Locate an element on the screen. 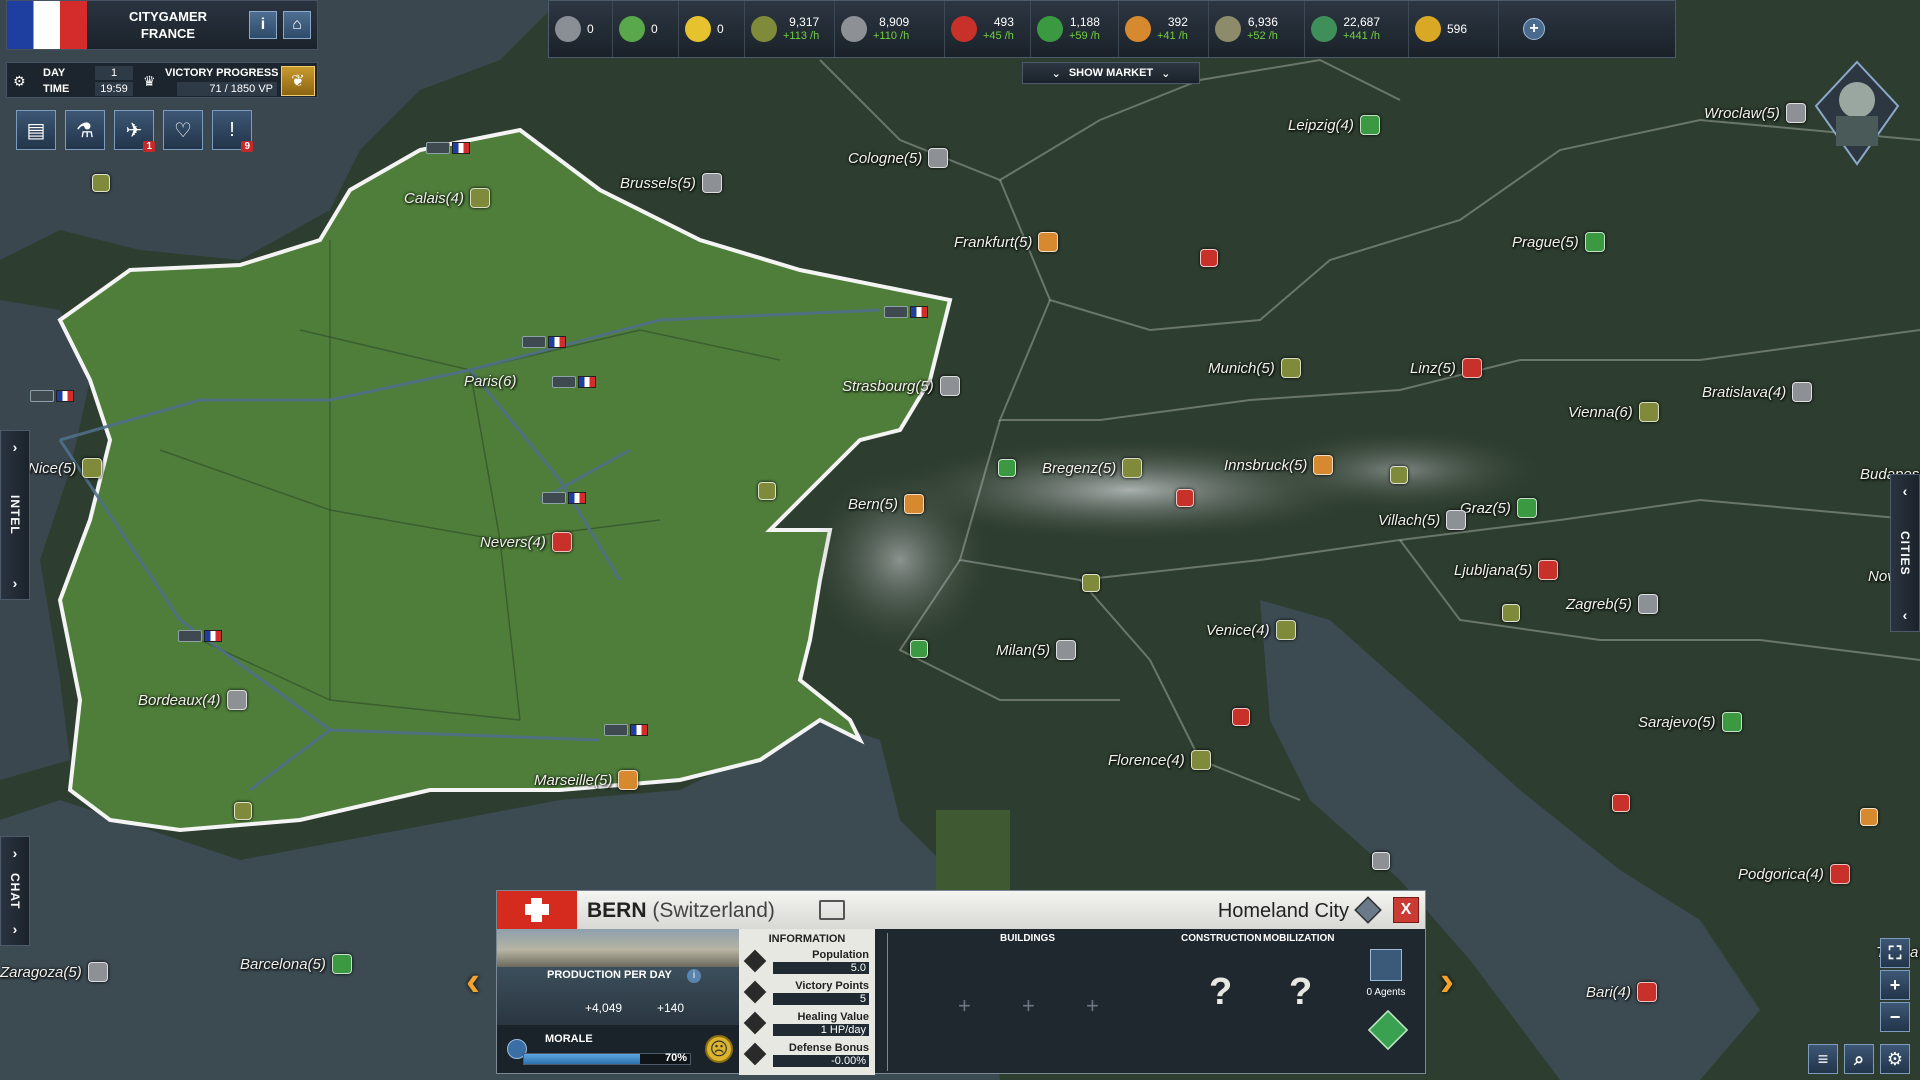 The height and width of the screenshot is (1080, 1920). info-icon: i is located at coordinates (694, 976).